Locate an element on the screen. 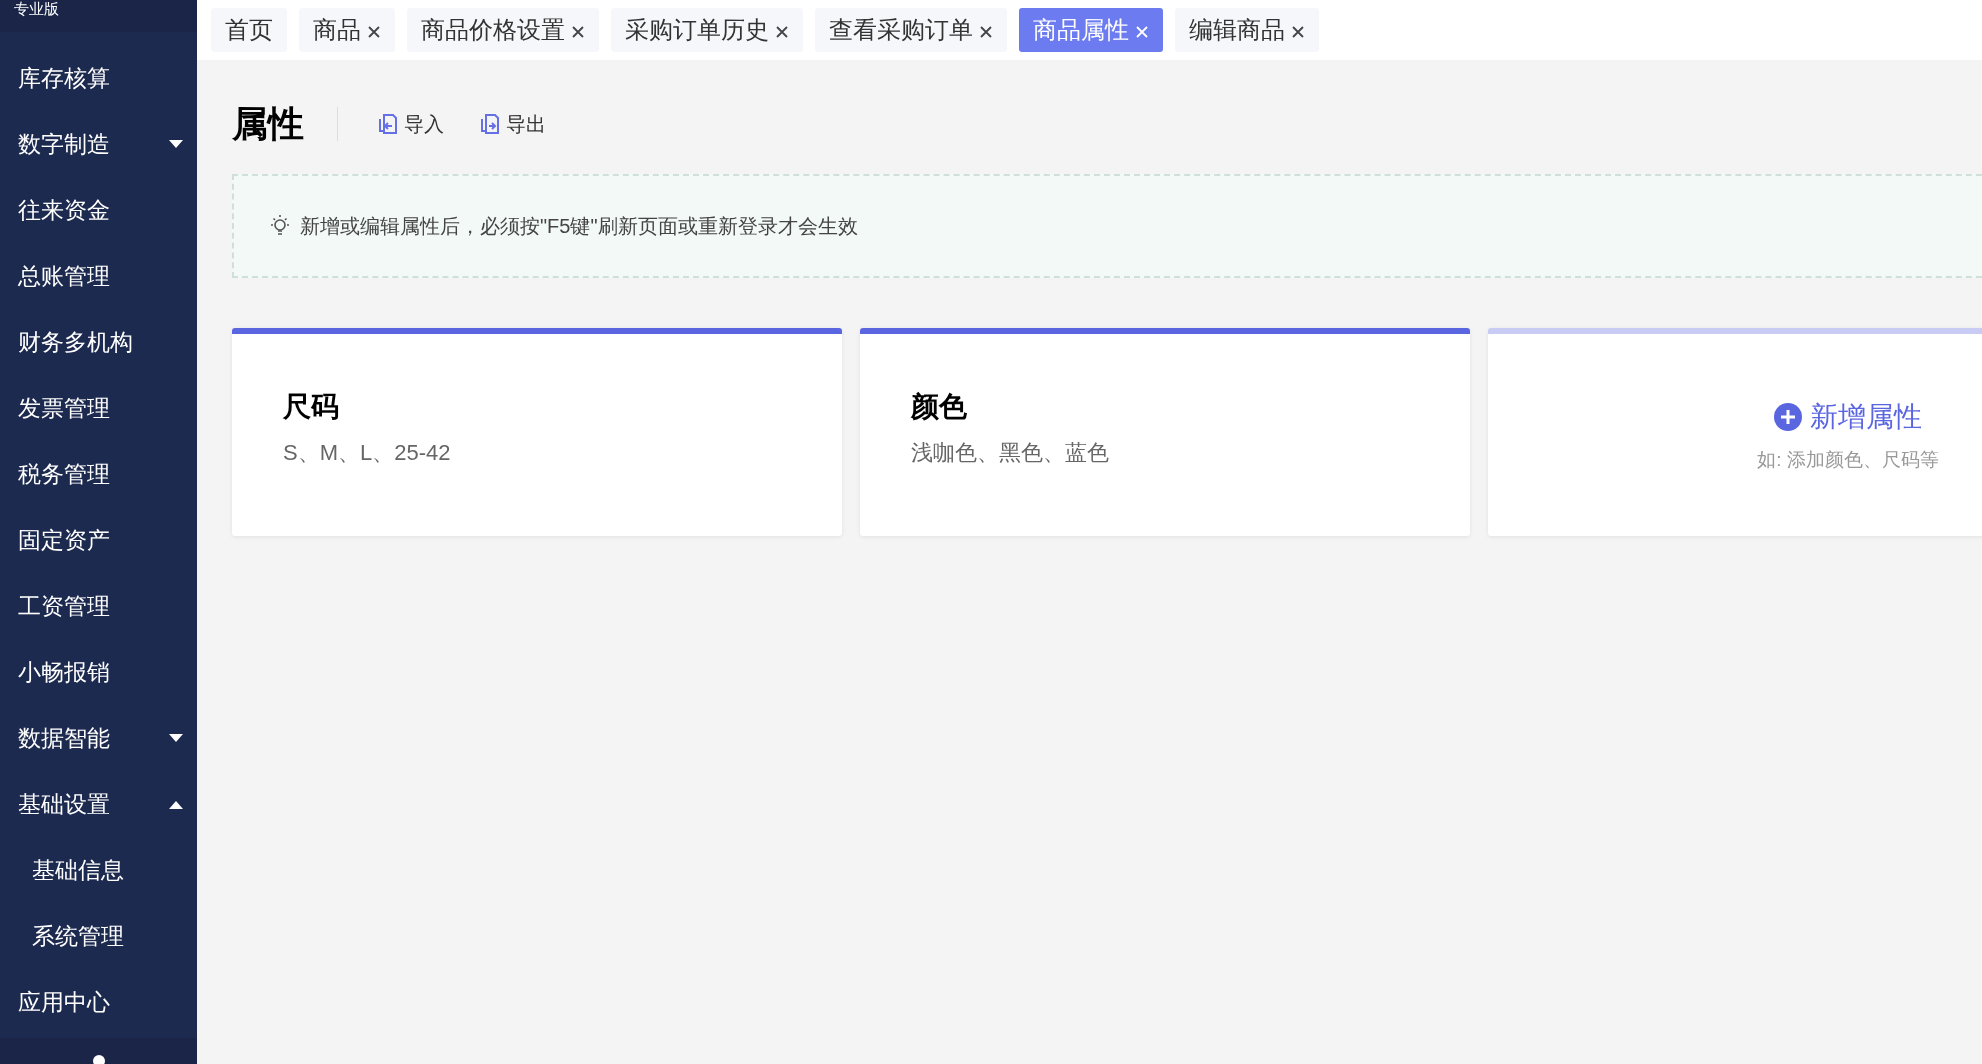  sidebar-item: 税务管理 is located at coordinates (98, 474).